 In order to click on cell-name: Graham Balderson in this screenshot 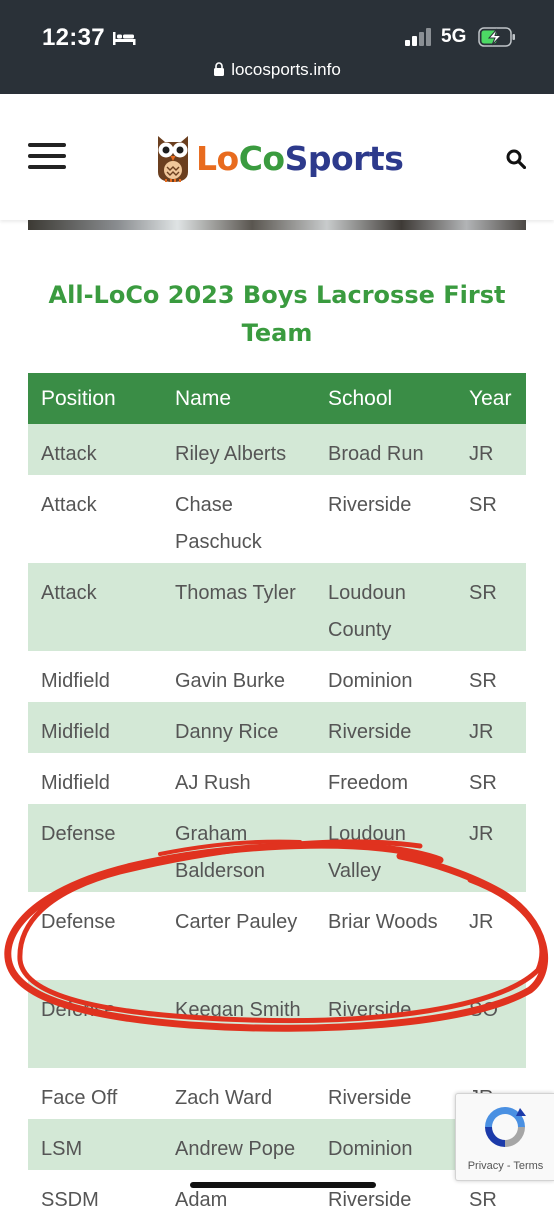, I will do `click(238, 848)`.